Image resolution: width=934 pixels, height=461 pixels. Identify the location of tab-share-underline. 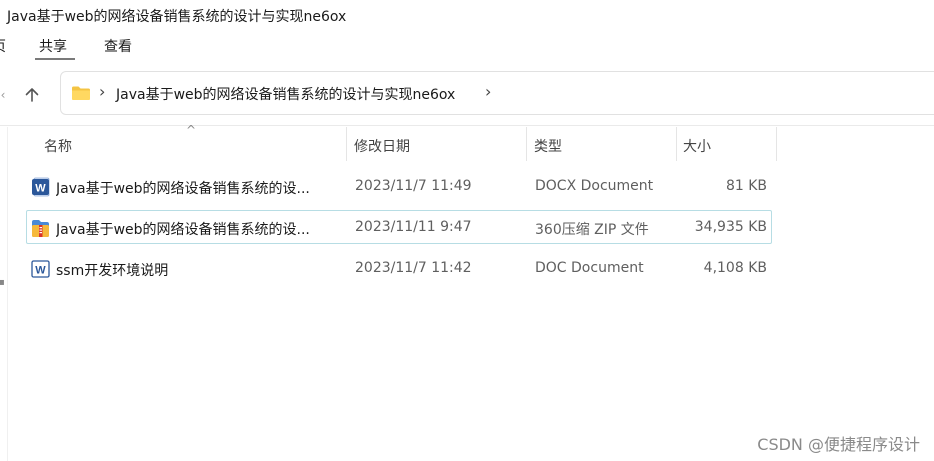
(55, 59).